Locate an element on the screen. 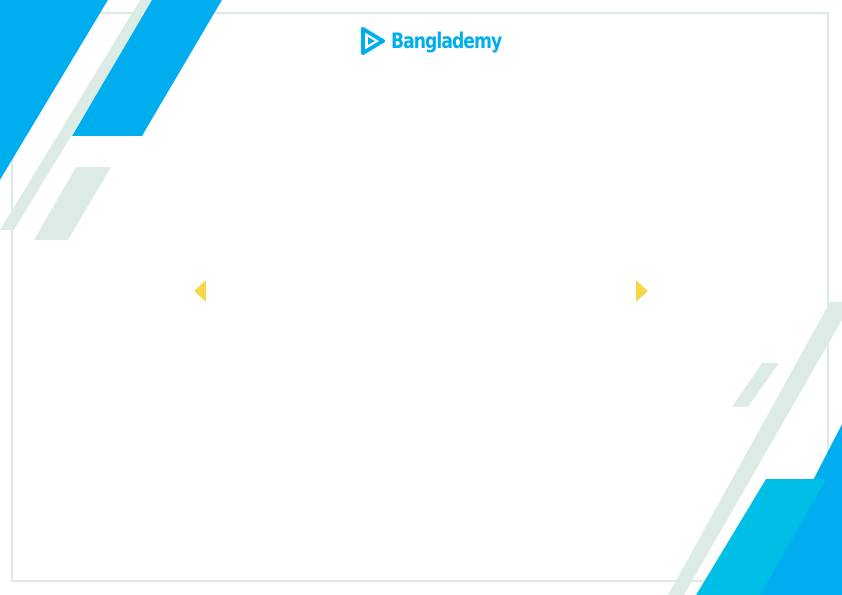 The width and height of the screenshot is (842, 595). bottom-right-mint-parallelogram is located at coordinates (755, 385).